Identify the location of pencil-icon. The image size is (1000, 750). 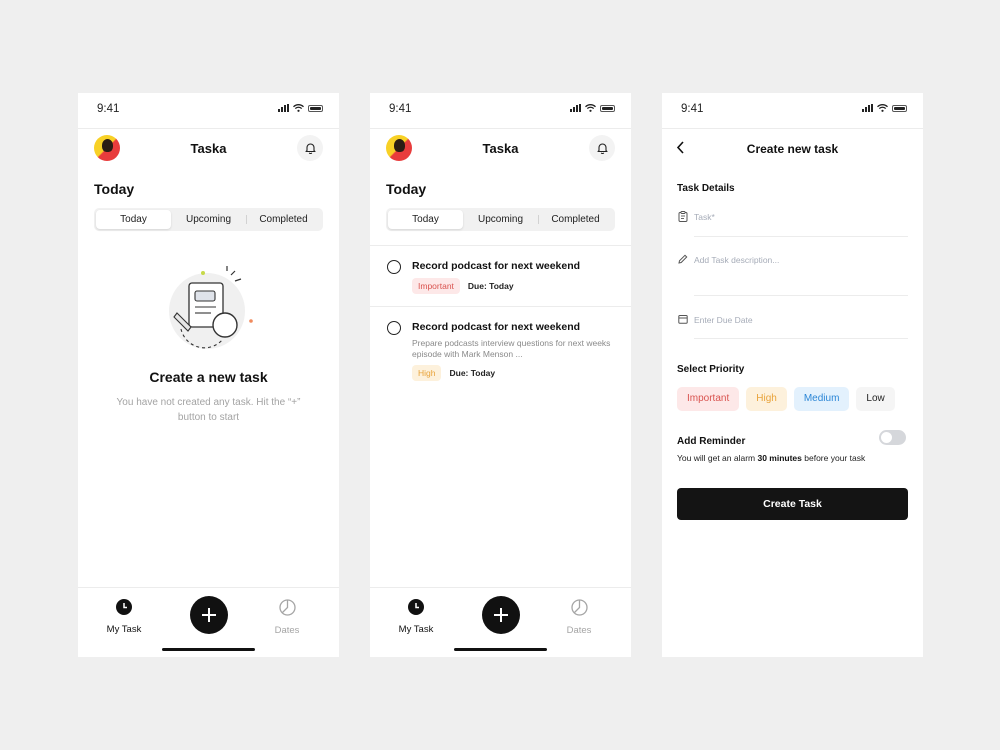
(683, 259).